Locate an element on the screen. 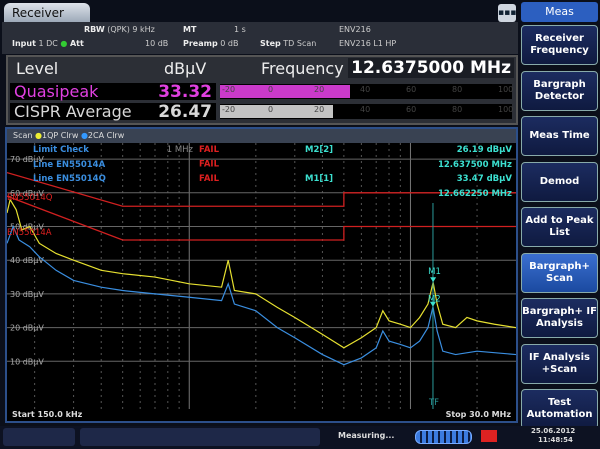  limit-q-tag: EN55014Q is located at coordinates (30, 198).